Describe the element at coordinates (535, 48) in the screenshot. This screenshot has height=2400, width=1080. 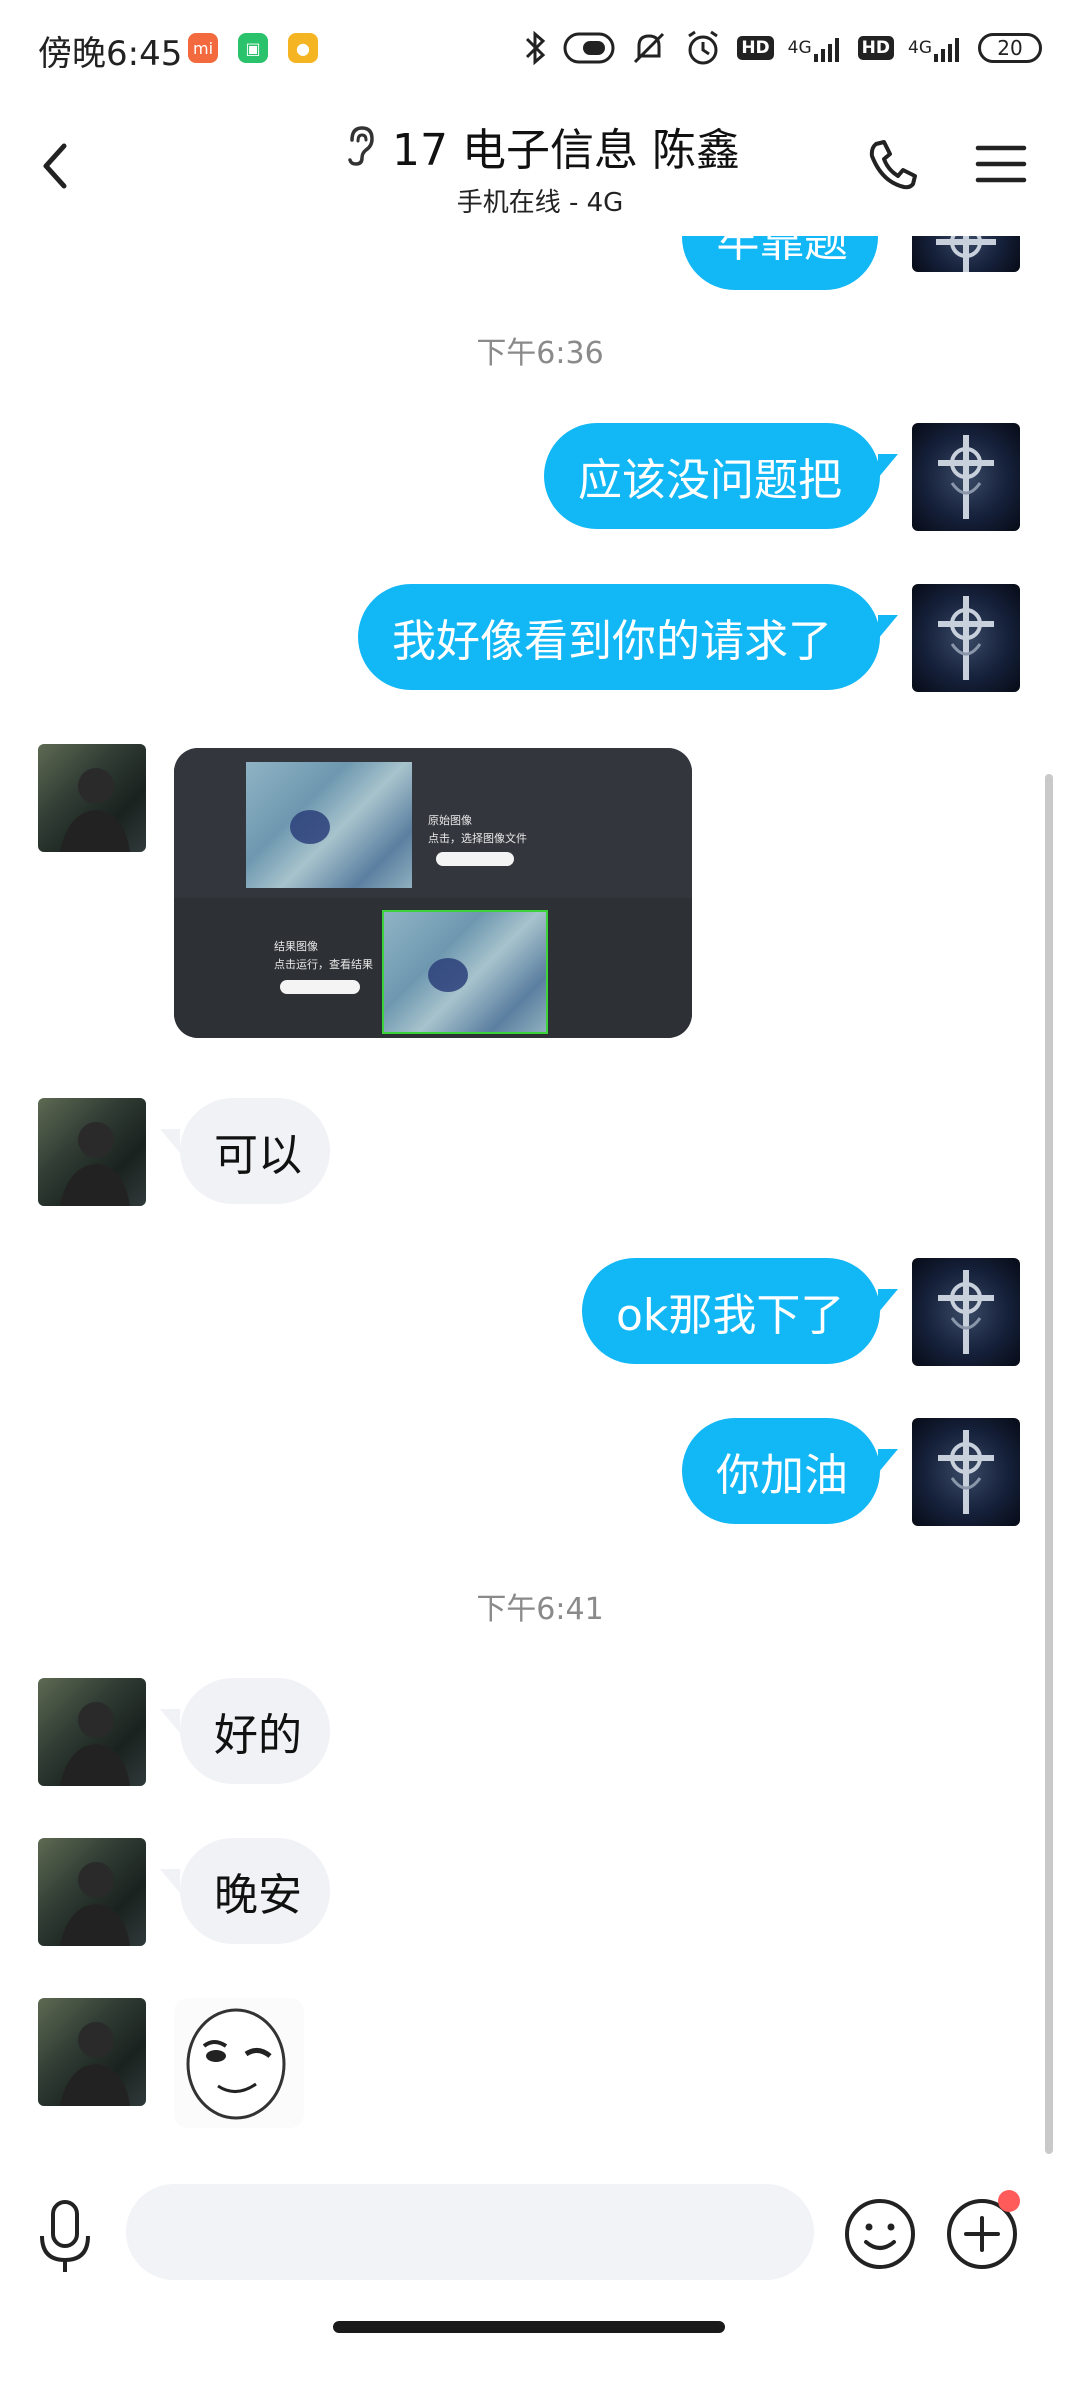
I see `bluetooth-icon` at that location.